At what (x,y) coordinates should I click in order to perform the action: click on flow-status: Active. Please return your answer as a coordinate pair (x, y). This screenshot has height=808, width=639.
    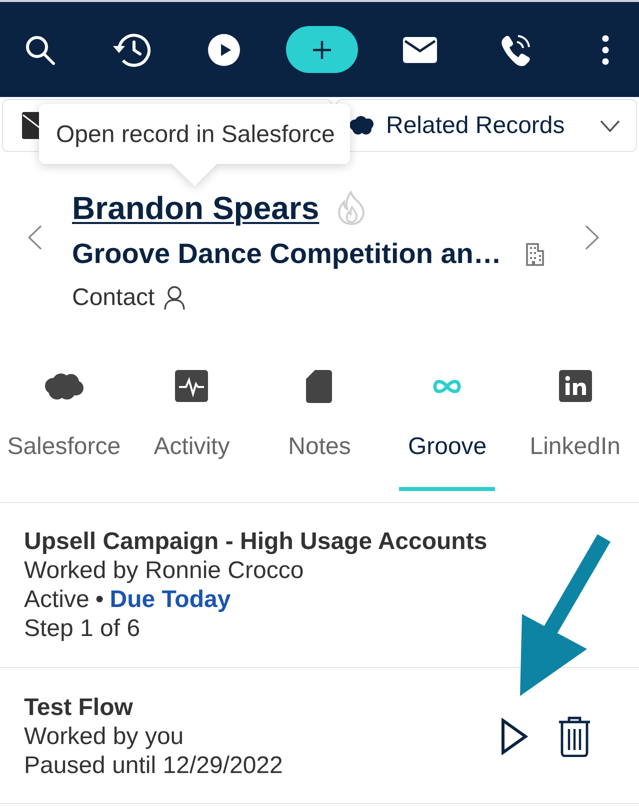
    Looking at the image, I should click on (57, 599).